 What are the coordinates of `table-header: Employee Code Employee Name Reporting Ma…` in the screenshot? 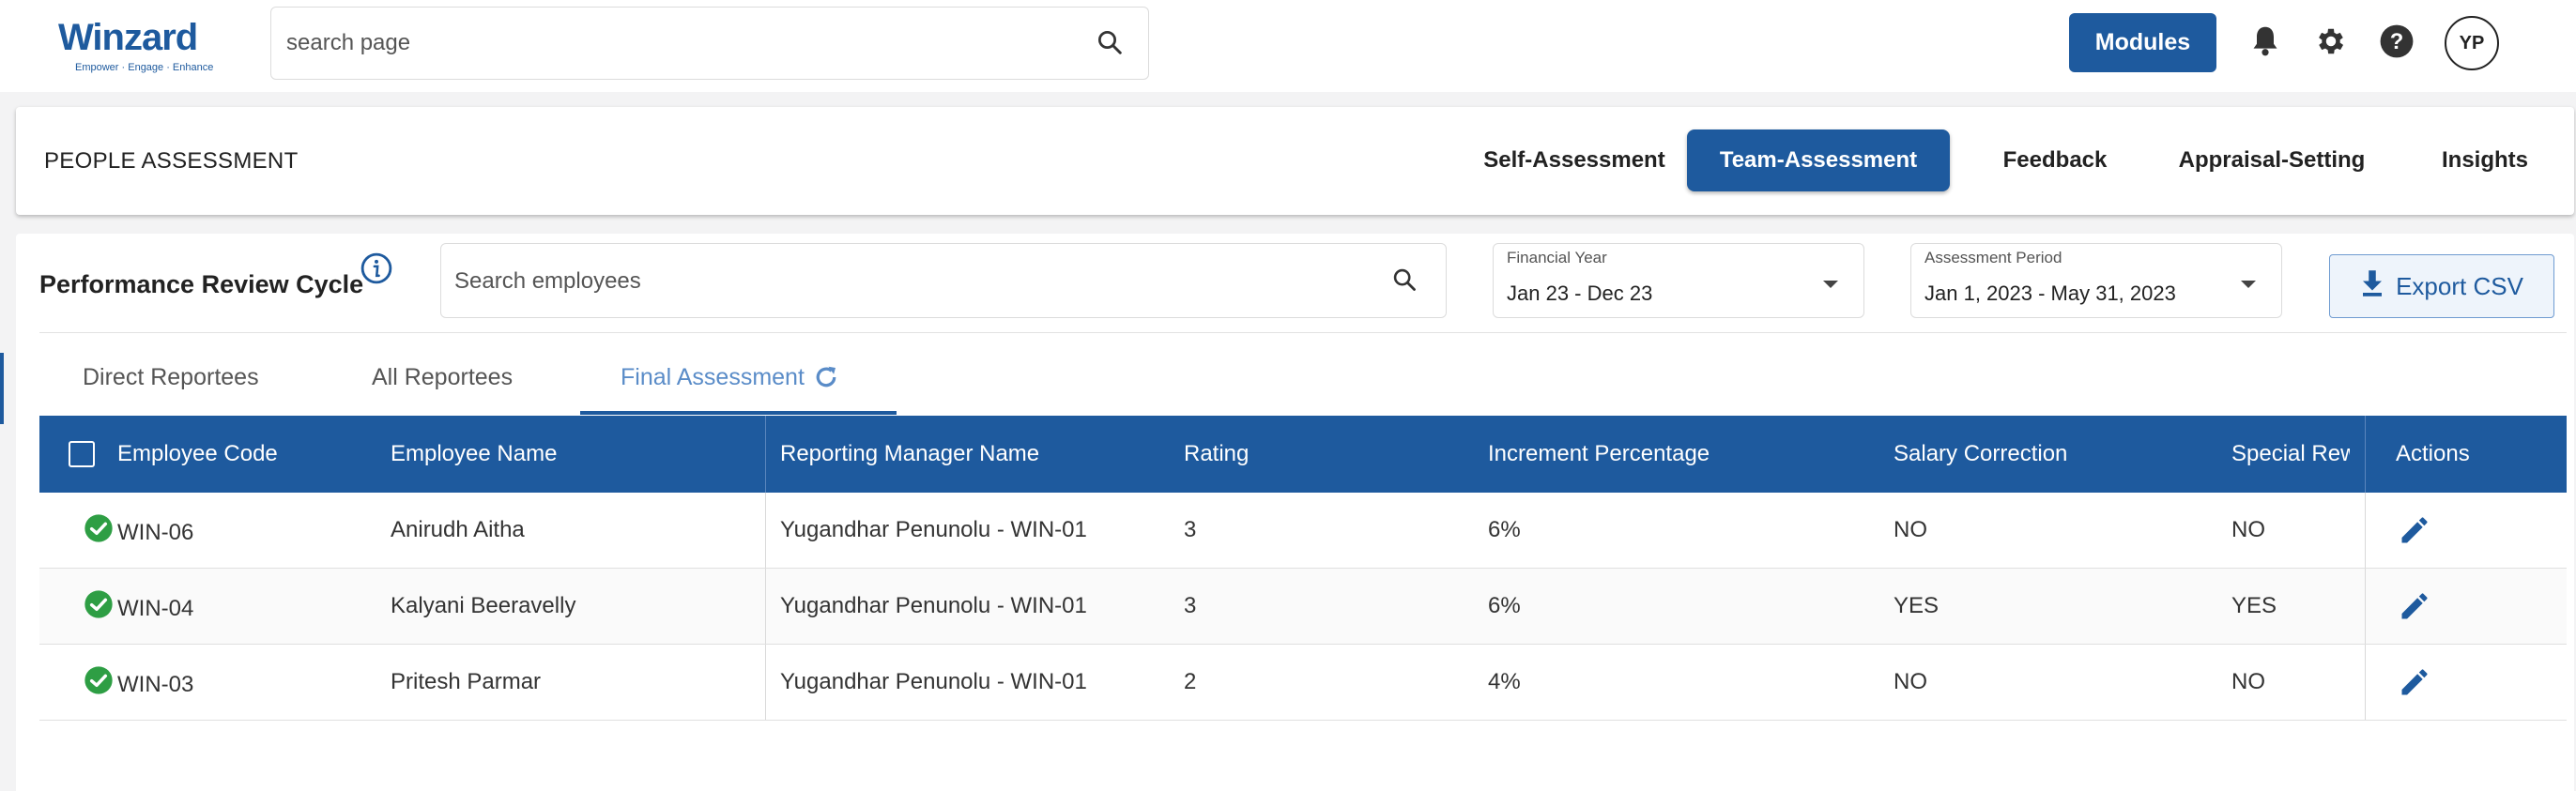 It's located at (1303, 454).